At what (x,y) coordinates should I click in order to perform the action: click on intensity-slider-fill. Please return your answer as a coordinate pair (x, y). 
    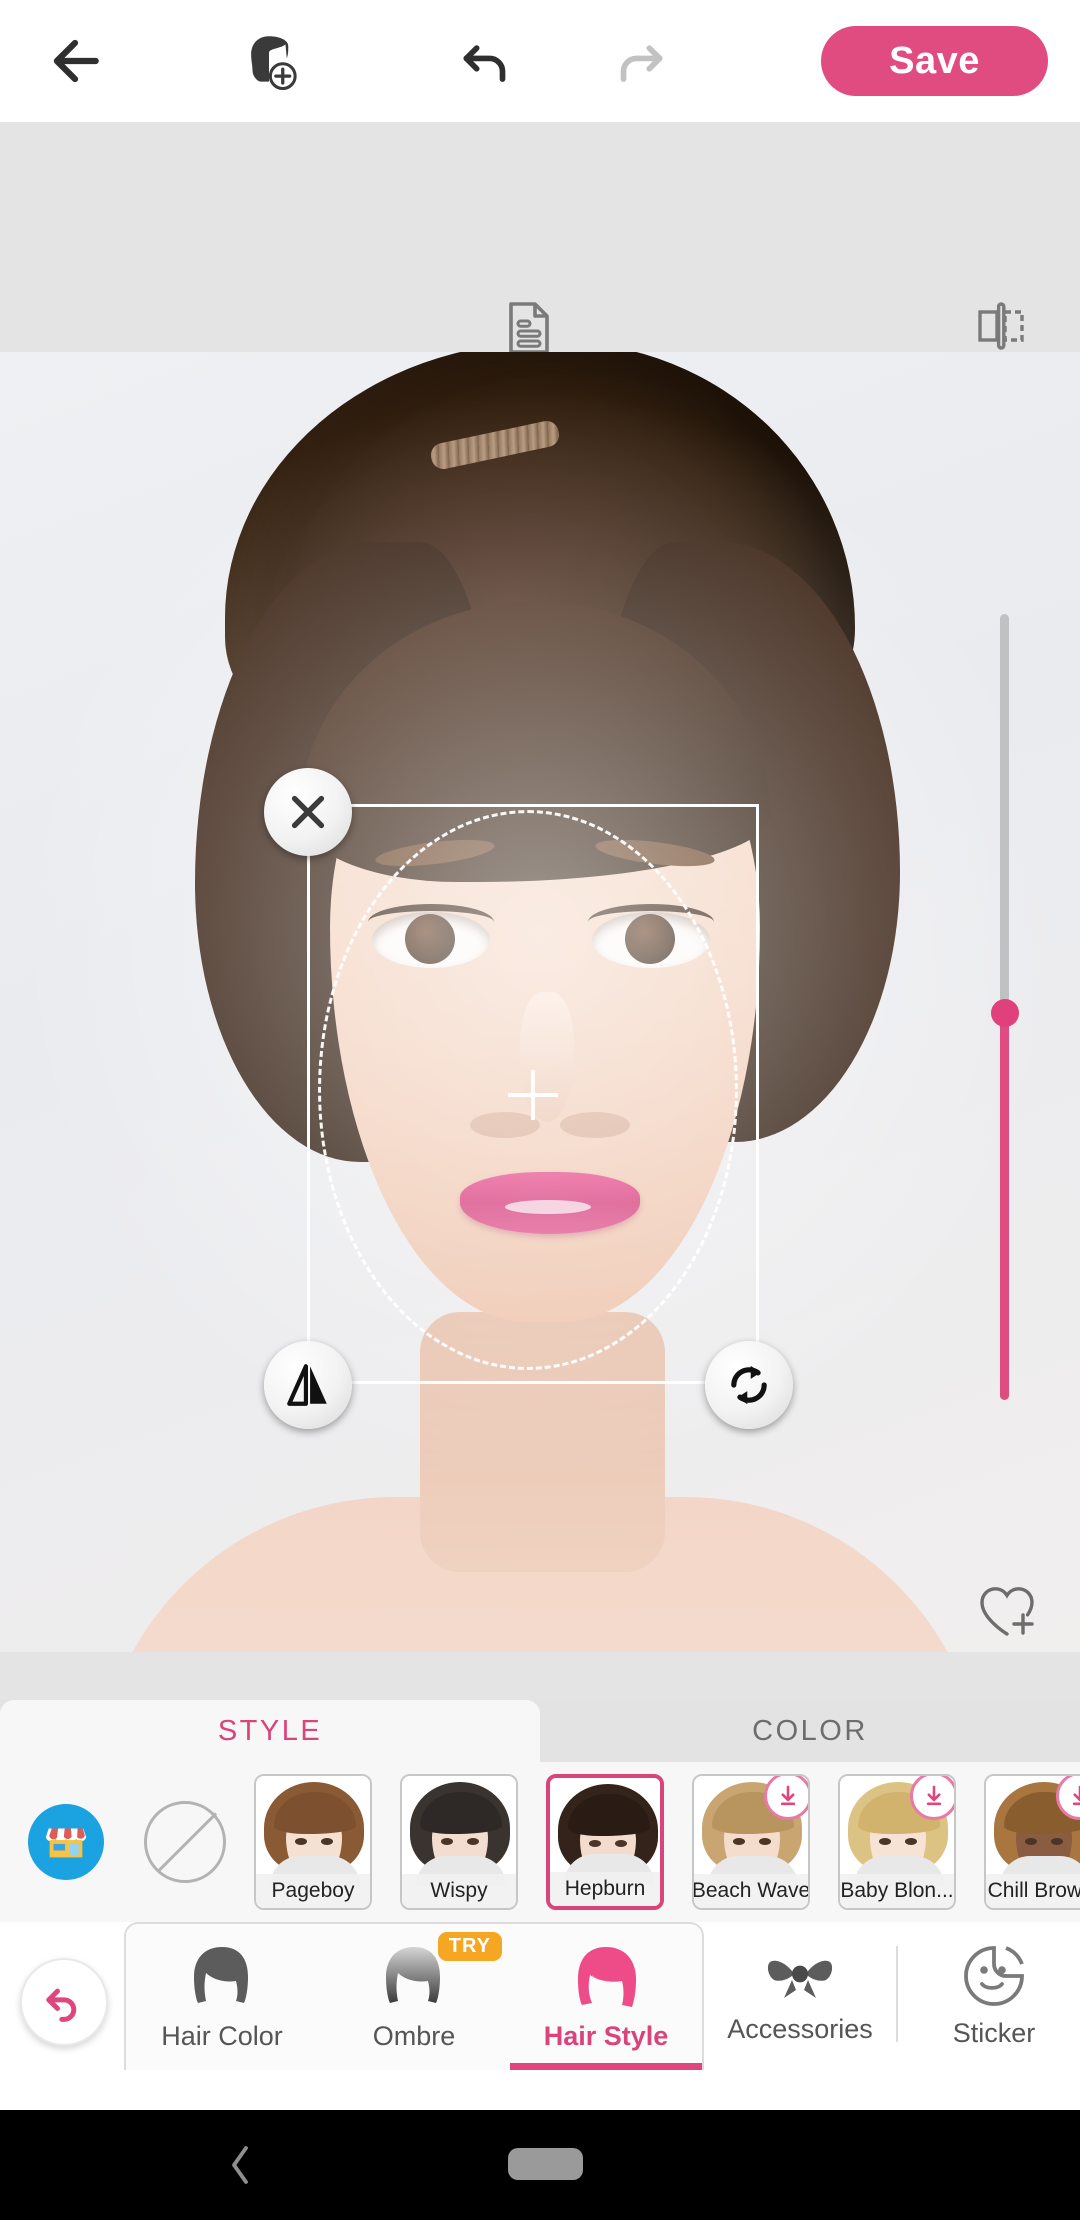
    Looking at the image, I should click on (1004, 1205).